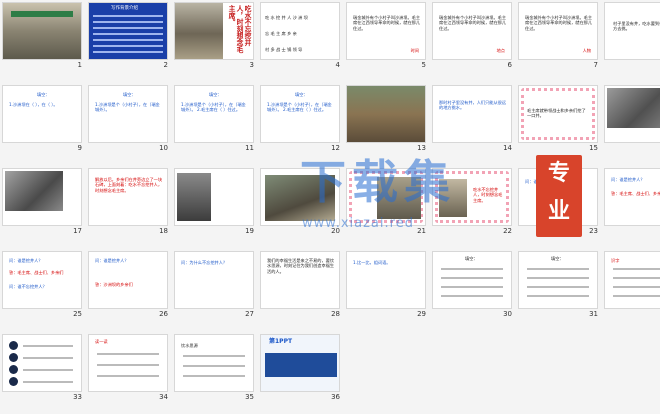 The image size is (660, 414). Describe the element at coordinates (337, 65) in the screenshot. I see `slide-number: 4` at that location.